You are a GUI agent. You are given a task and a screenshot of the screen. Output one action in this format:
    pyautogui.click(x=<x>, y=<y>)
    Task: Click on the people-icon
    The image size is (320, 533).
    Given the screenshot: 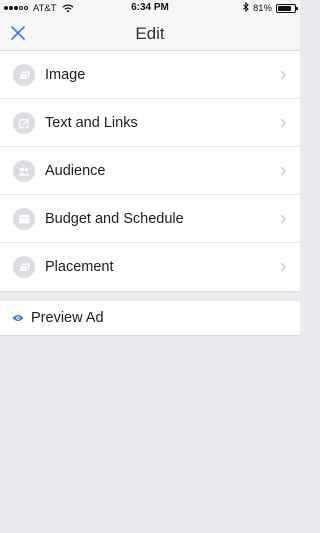 What is the action you would take?
    pyautogui.click(x=24, y=171)
    